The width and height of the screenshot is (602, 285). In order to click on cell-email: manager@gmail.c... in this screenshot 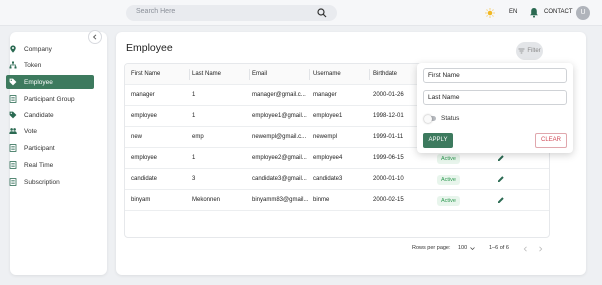, I will do `click(279, 95)`.